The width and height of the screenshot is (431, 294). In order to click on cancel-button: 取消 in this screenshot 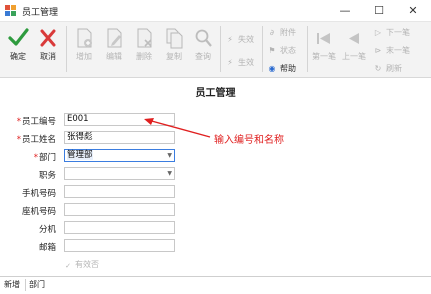, I will do `click(48, 43)`.